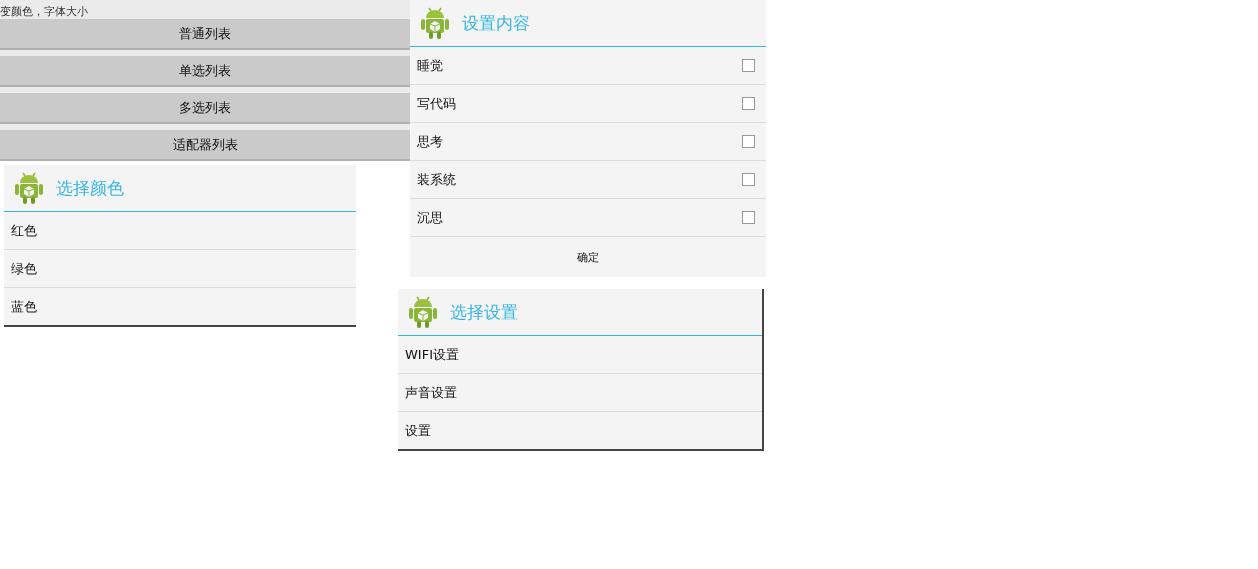 Image resolution: width=1258 pixels, height=569 pixels. Describe the element at coordinates (430, 217) in the screenshot. I see `item-label: 沉思` at that location.